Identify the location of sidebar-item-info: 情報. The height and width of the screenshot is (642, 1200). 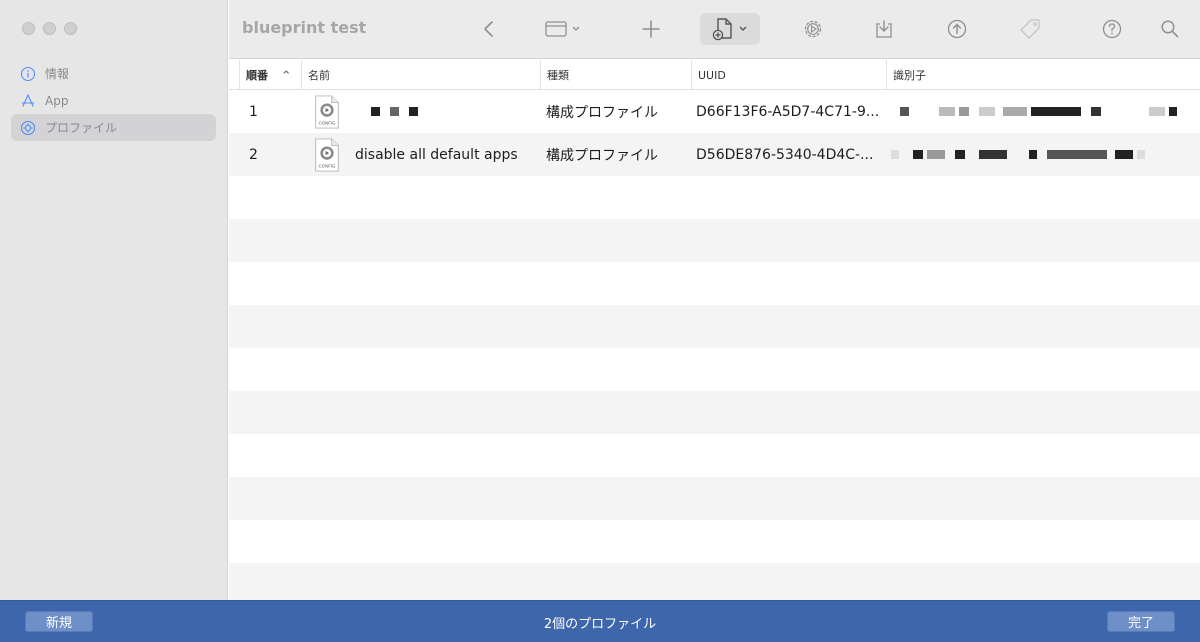
(113, 73).